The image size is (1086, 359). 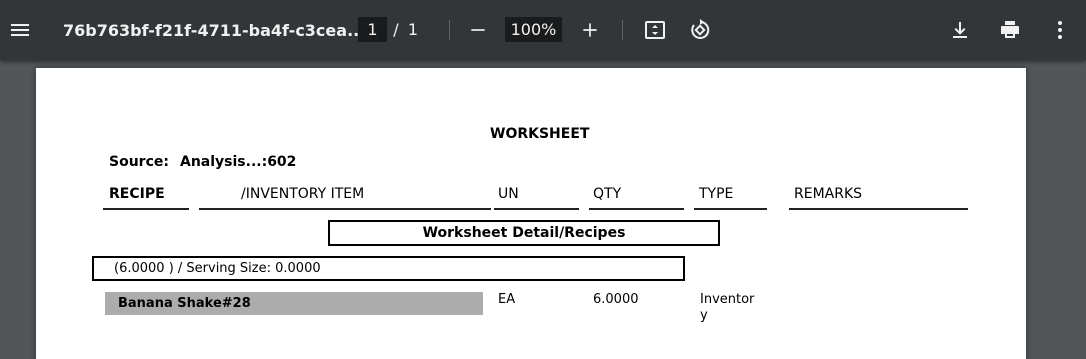 What do you see at coordinates (727, 299) in the screenshot?
I see `recipe-type: Inventor` at bounding box center [727, 299].